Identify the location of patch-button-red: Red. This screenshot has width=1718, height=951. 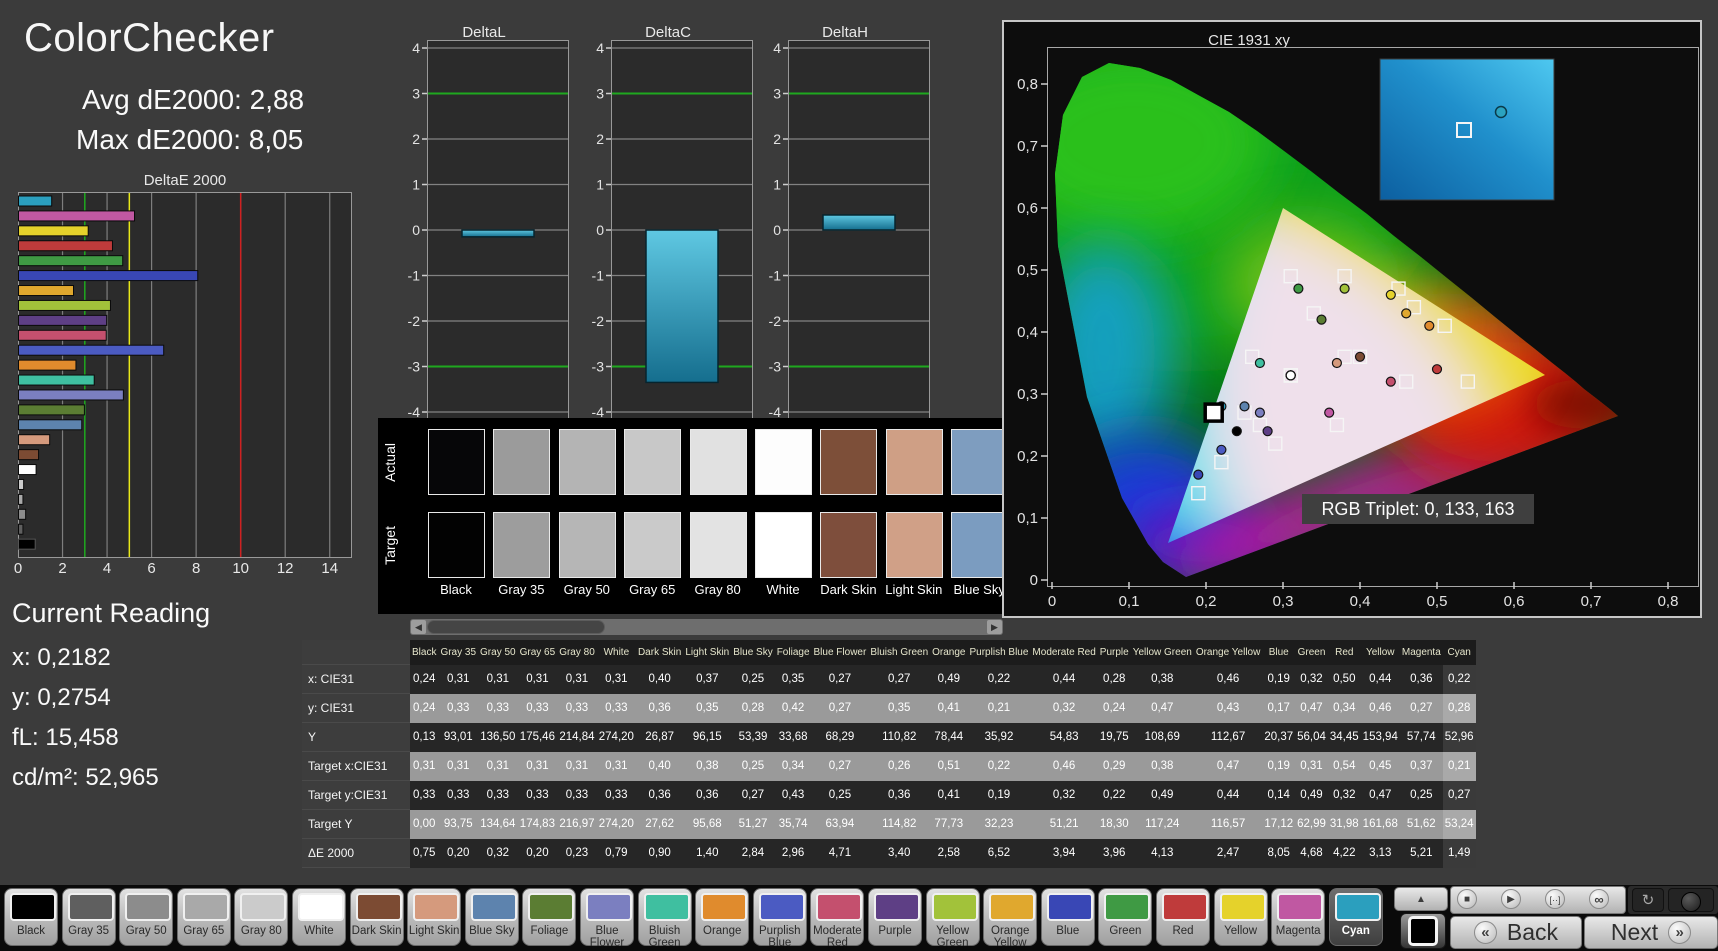
(1183, 917).